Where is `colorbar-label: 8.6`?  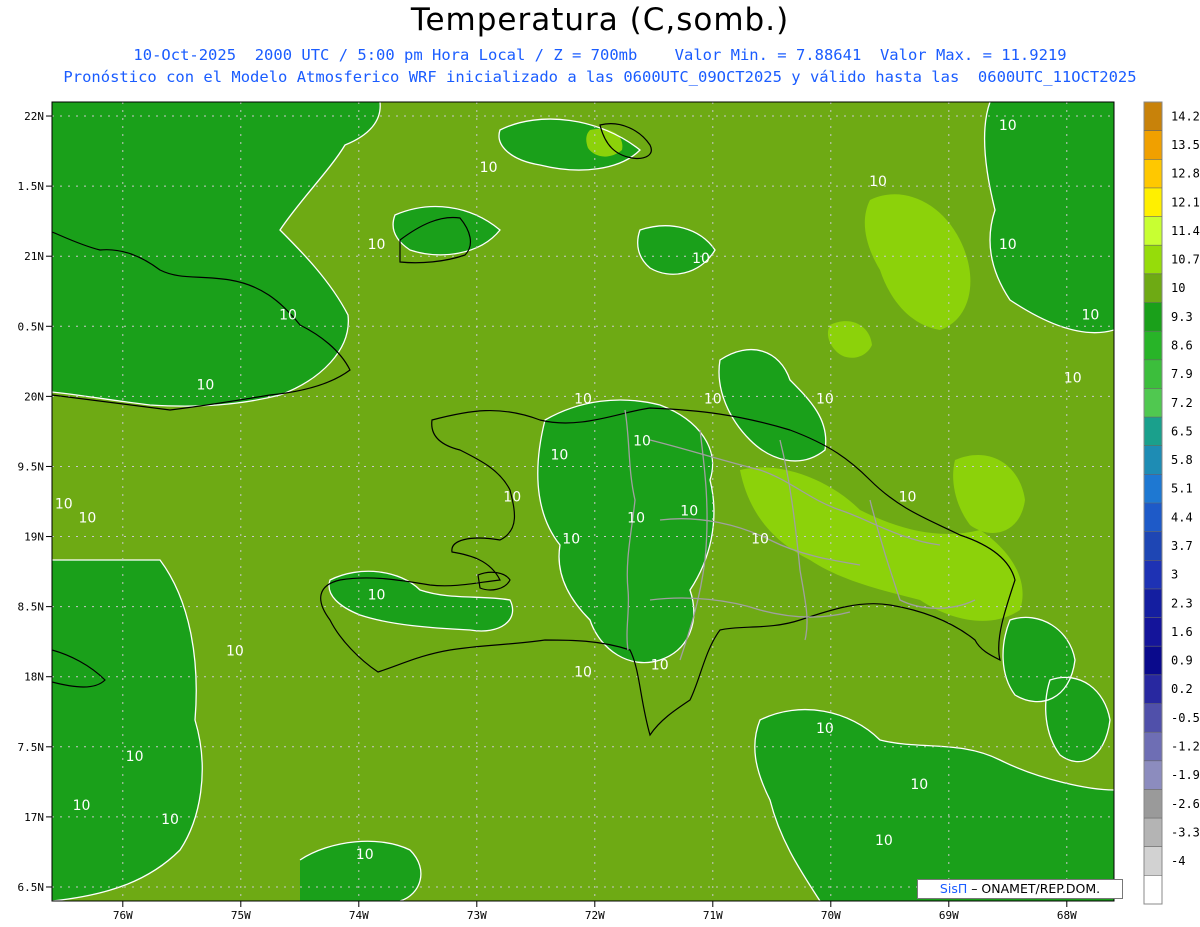 colorbar-label: 8.6 is located at coordinates (1182, 345).